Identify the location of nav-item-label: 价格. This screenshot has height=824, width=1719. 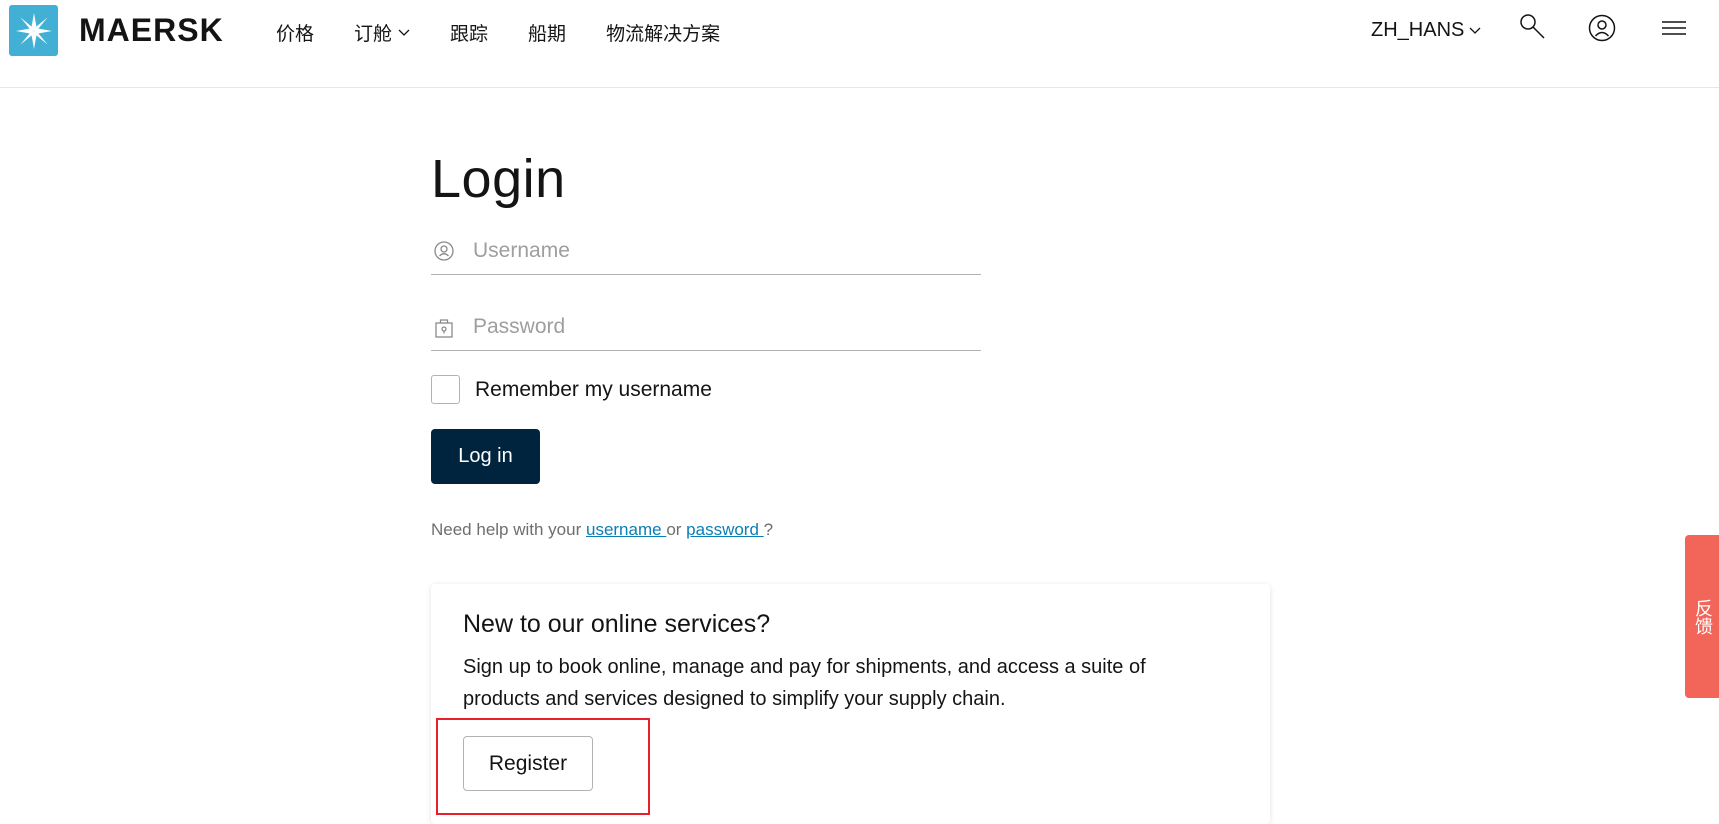
(295, 34).